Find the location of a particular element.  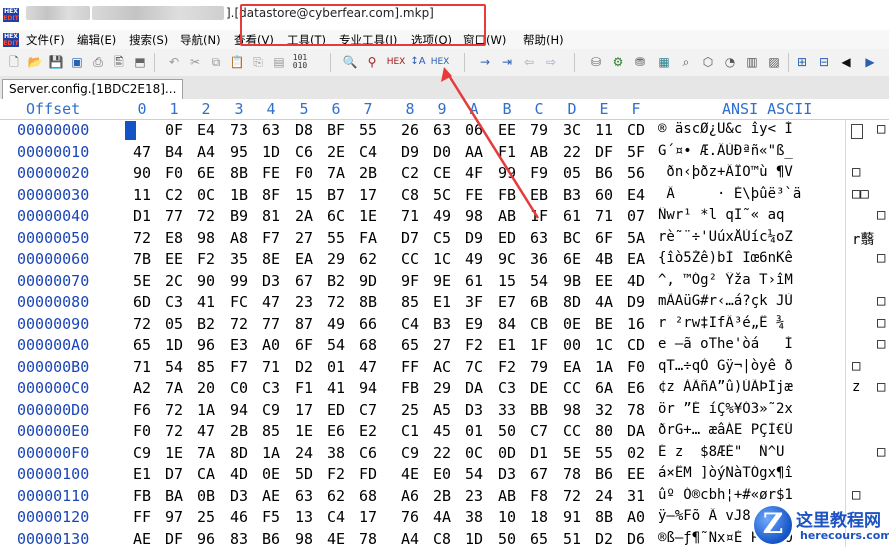

site-watermark: Z 这里教程网 herecours.com is located at coordinates (820, 525).